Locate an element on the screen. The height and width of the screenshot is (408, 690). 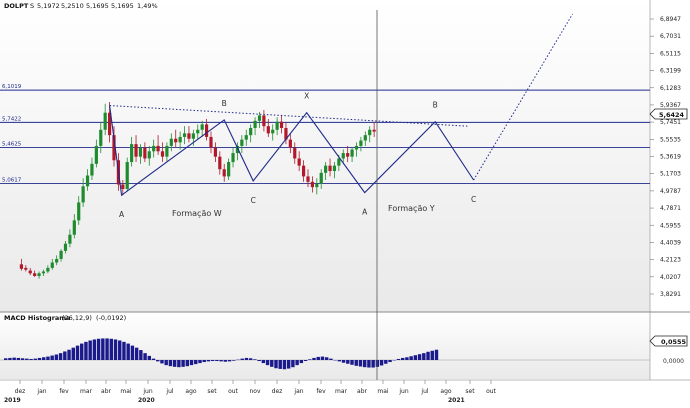
ohlc-close: 5,1695 is located at coordinates (122, 6).